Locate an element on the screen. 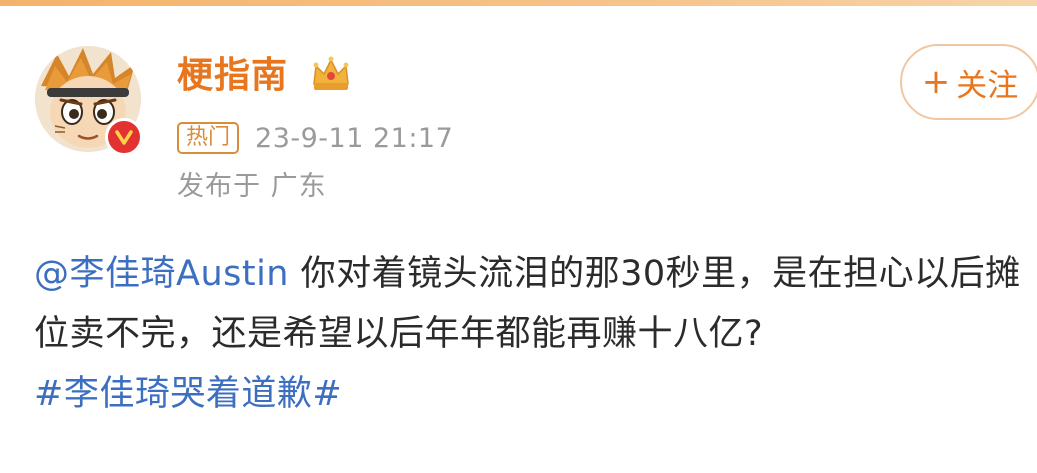 This screenshot has height=473, width=1037. verified-badge-icon is located at coordinates (124, 137).